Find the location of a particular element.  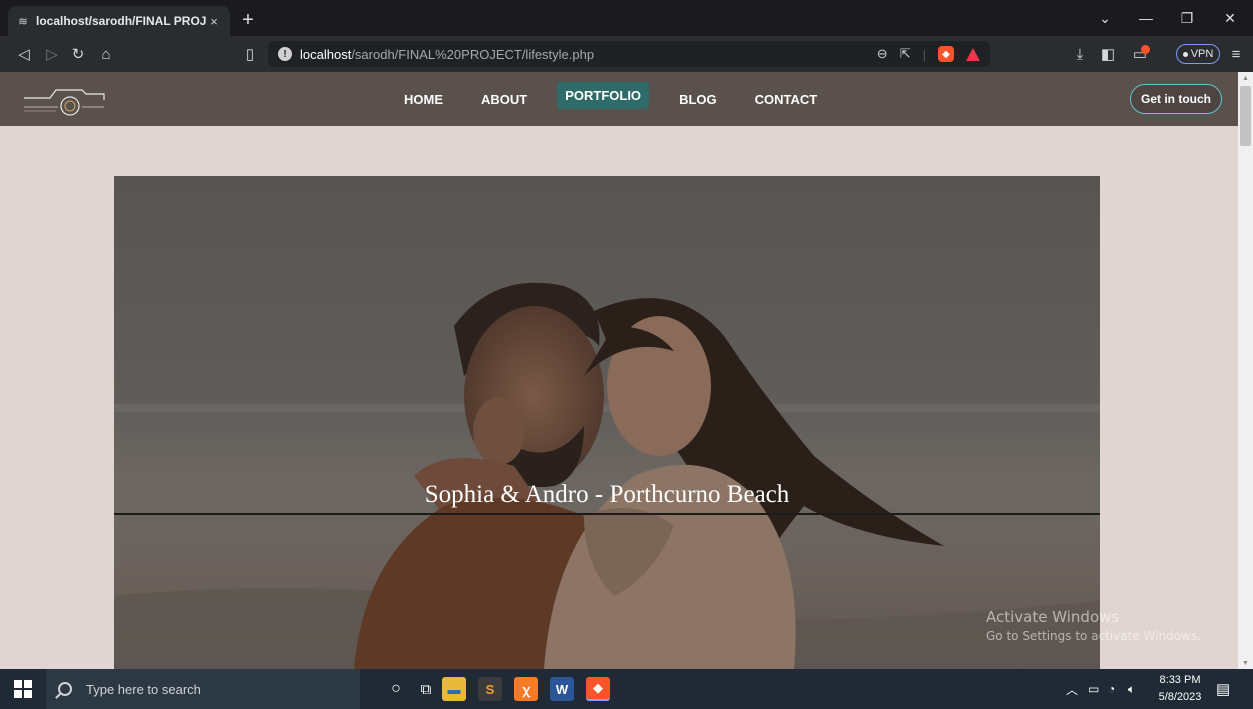

minimize-button: — is located at coordinates (1146, 18).